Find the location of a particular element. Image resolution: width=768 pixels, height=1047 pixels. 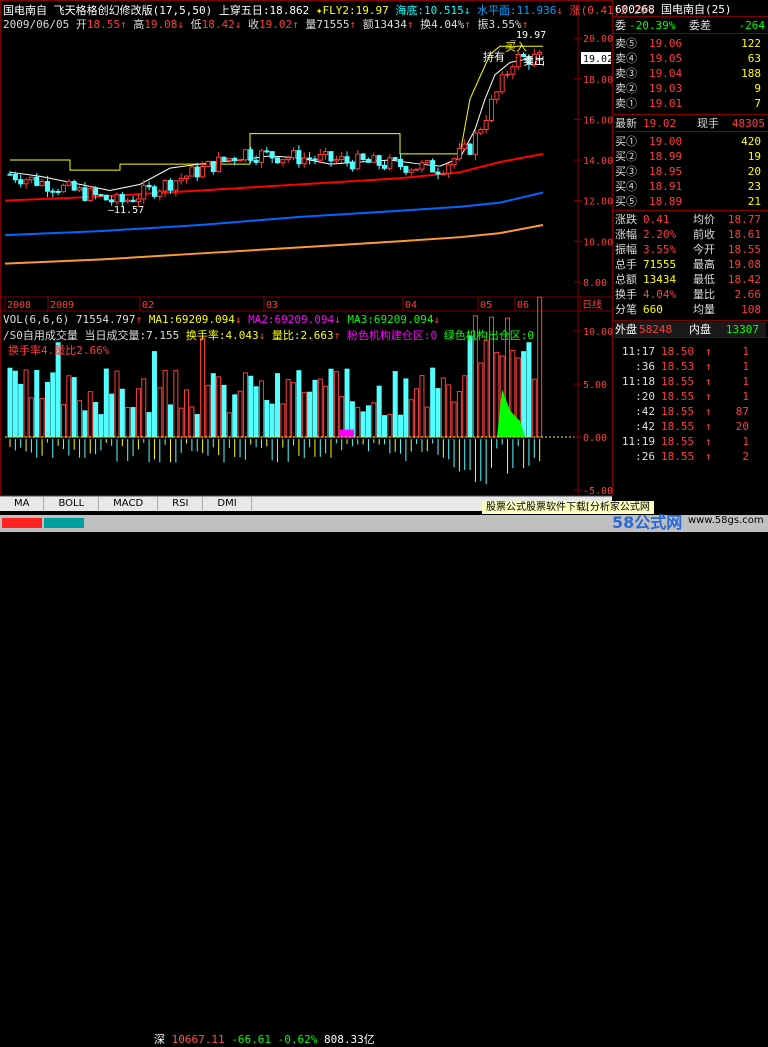

quote-cell: 63 is located at coordinates (754, 58).